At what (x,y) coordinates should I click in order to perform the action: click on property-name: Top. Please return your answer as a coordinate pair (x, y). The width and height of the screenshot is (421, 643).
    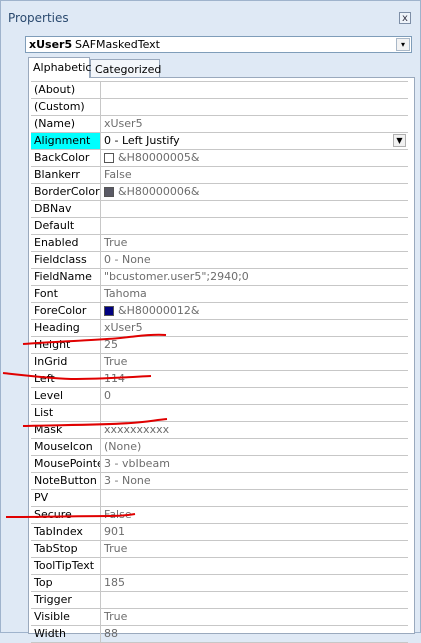
    Looking at the image, I should click on (66, 583).